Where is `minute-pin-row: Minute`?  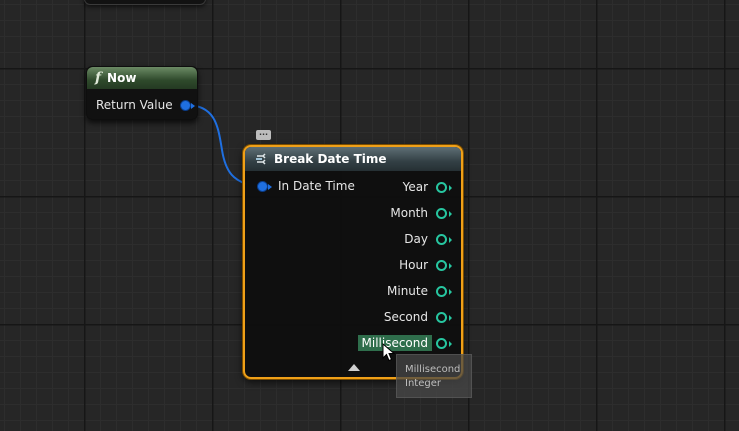 minute-pin-row: Minute is located at coordinates (417, 291).